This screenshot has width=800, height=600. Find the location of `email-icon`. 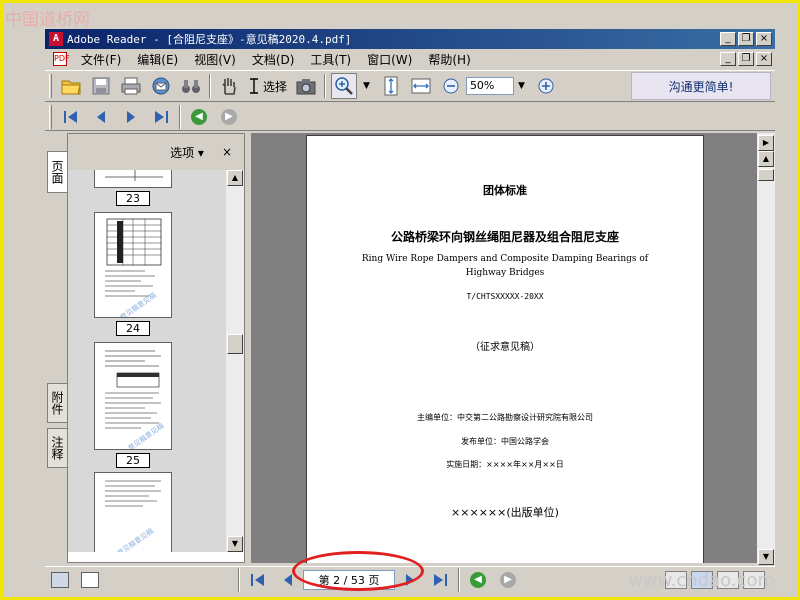

email-icon is located at coordinates (161, 86).